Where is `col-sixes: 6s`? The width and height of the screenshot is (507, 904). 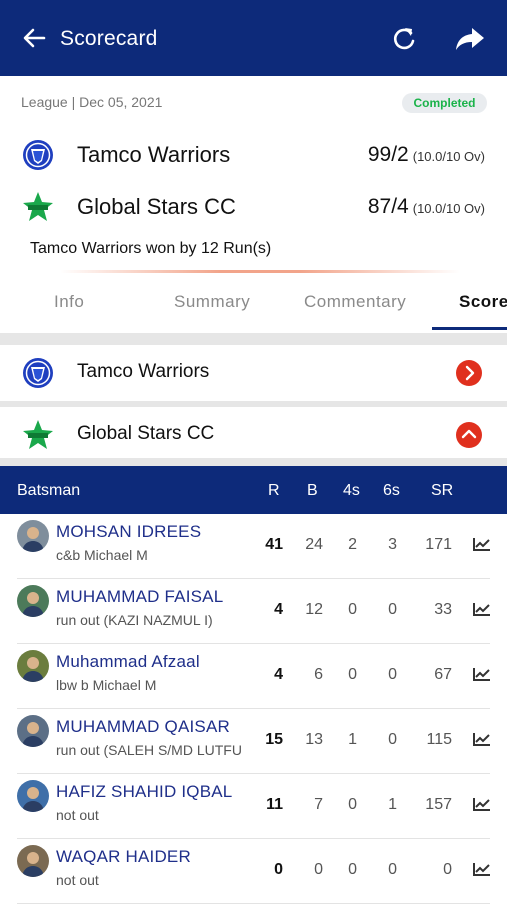 col-sixes: 6s is located at coordinates (391, 490).